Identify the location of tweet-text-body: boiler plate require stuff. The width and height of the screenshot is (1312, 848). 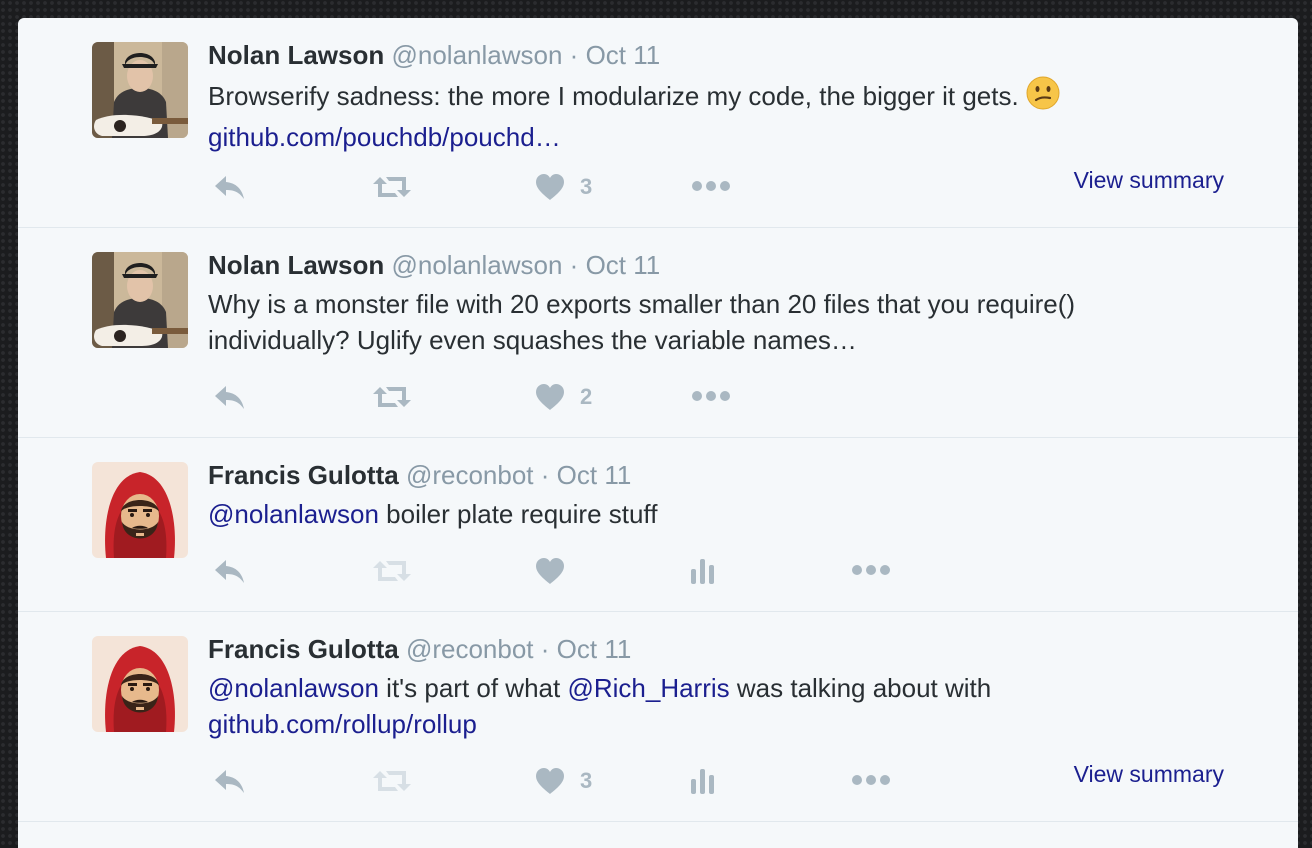
(518, 514).